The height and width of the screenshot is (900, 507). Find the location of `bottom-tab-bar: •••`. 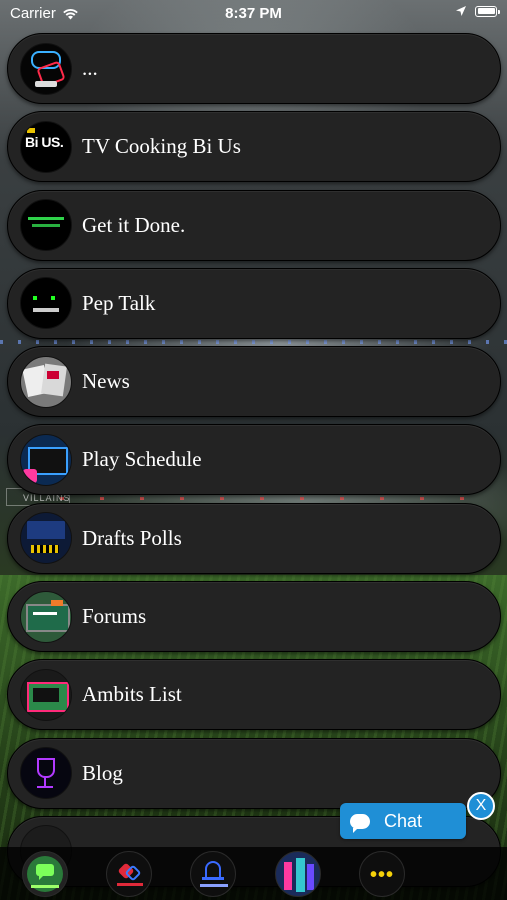

bottom-tab-bar: ••• is located at coordinates (253, 873).